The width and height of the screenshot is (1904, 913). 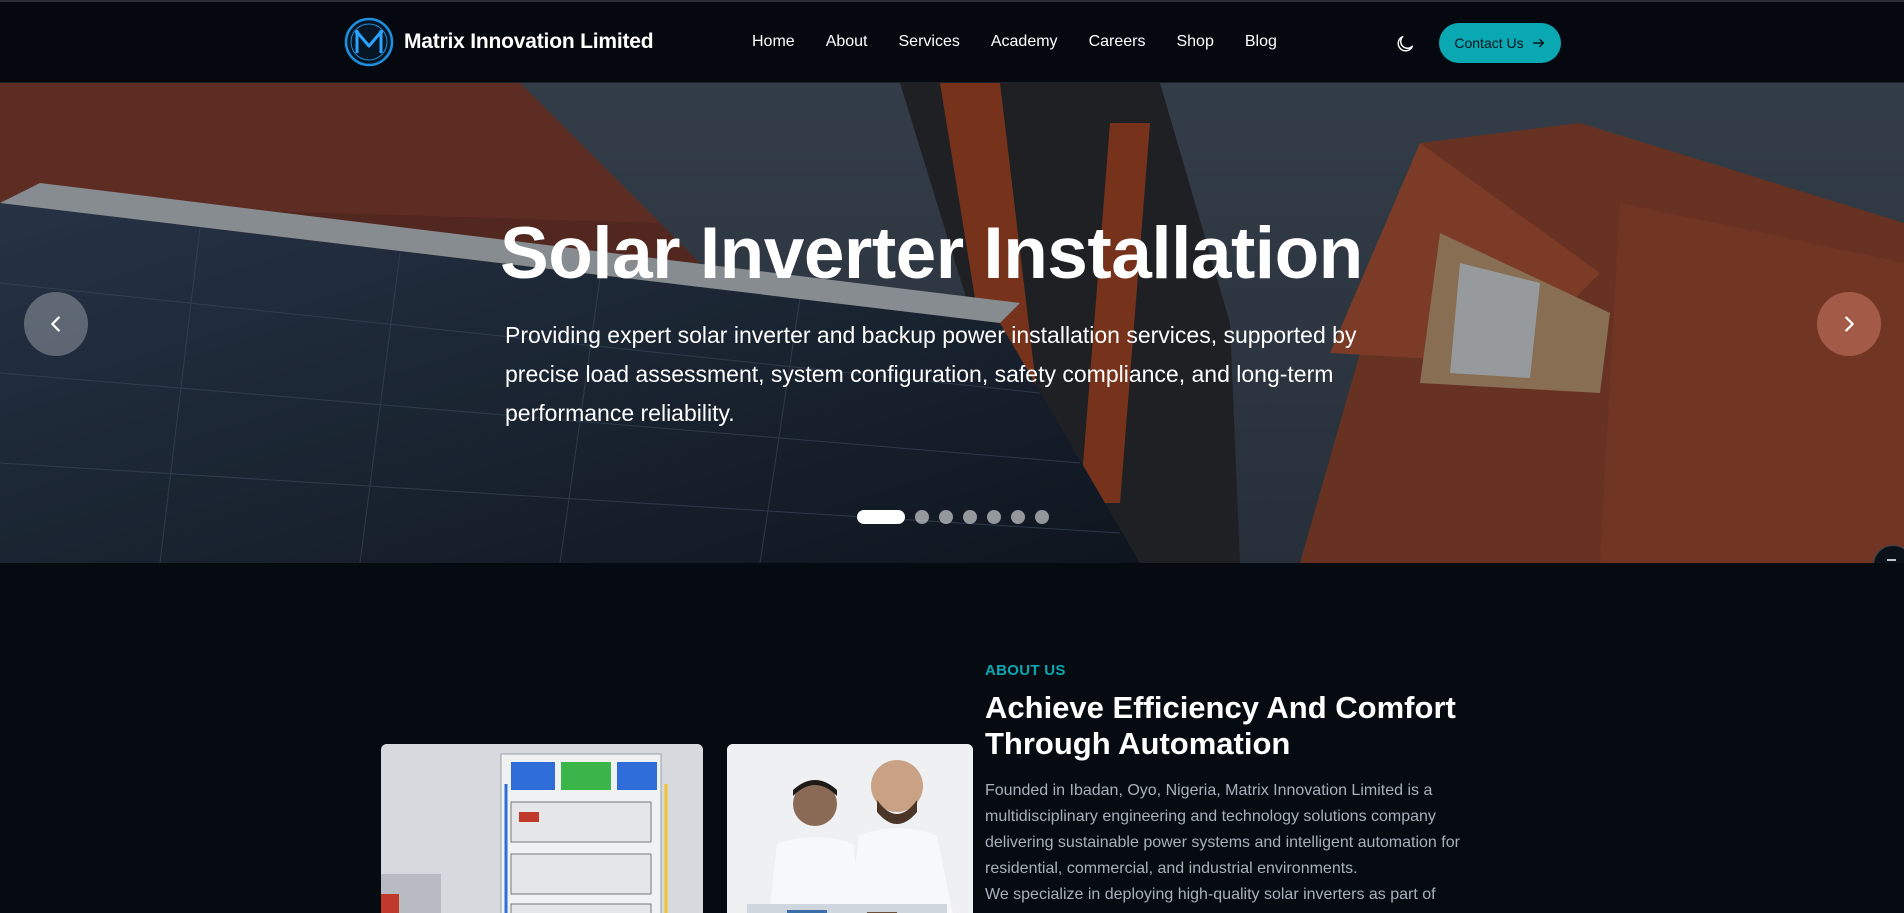 What do you see at coordinates (1194, 42) in the screenshot?
I see `nav-shop: Shop` at bounding box center [1194, 42].